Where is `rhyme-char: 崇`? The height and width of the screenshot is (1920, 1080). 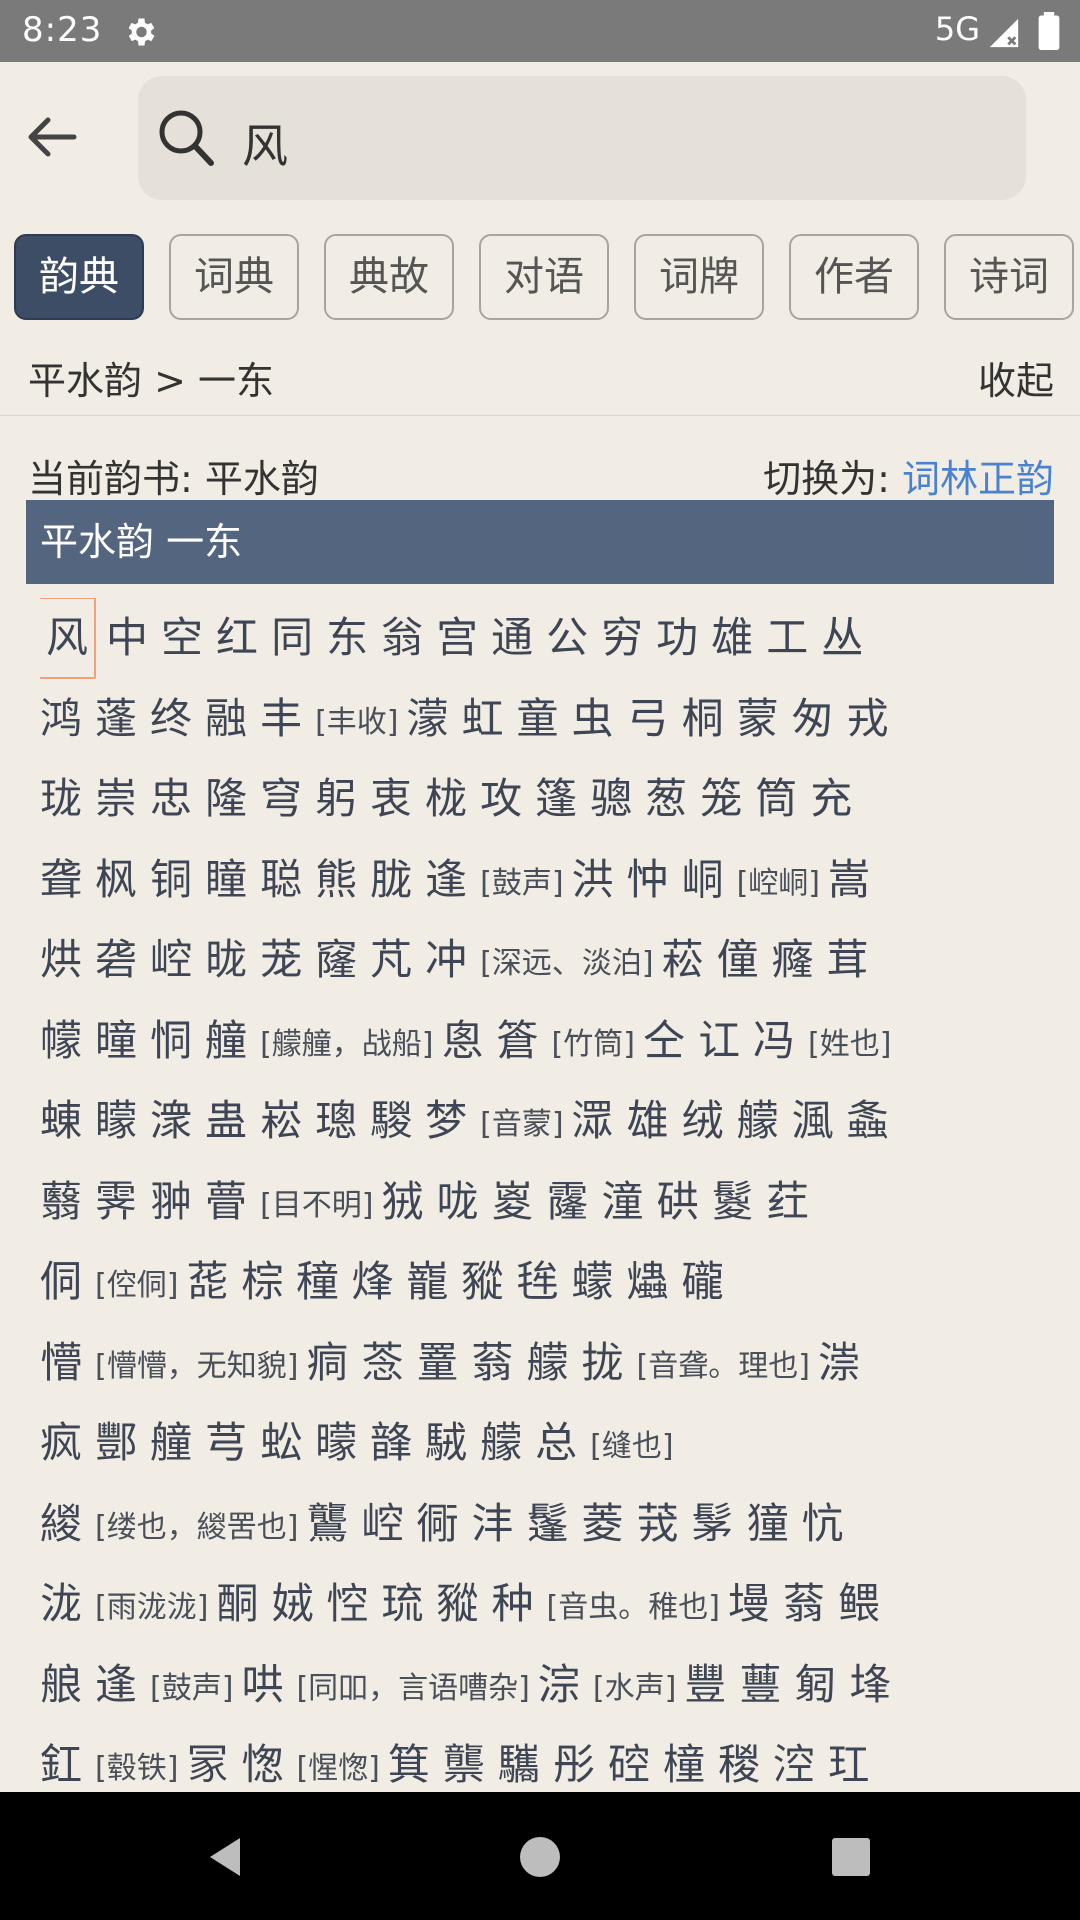 rhyme-char: 崇 is located at coordinates (116, 799).